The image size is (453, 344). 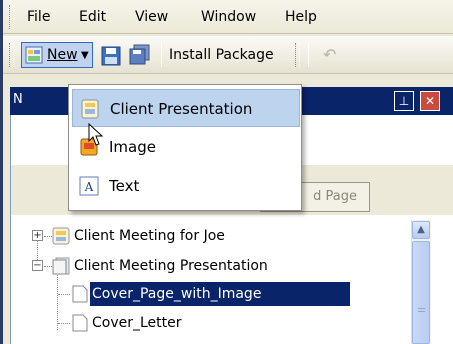 I want to click on toolbar-separator, so click(x=161, y=55).